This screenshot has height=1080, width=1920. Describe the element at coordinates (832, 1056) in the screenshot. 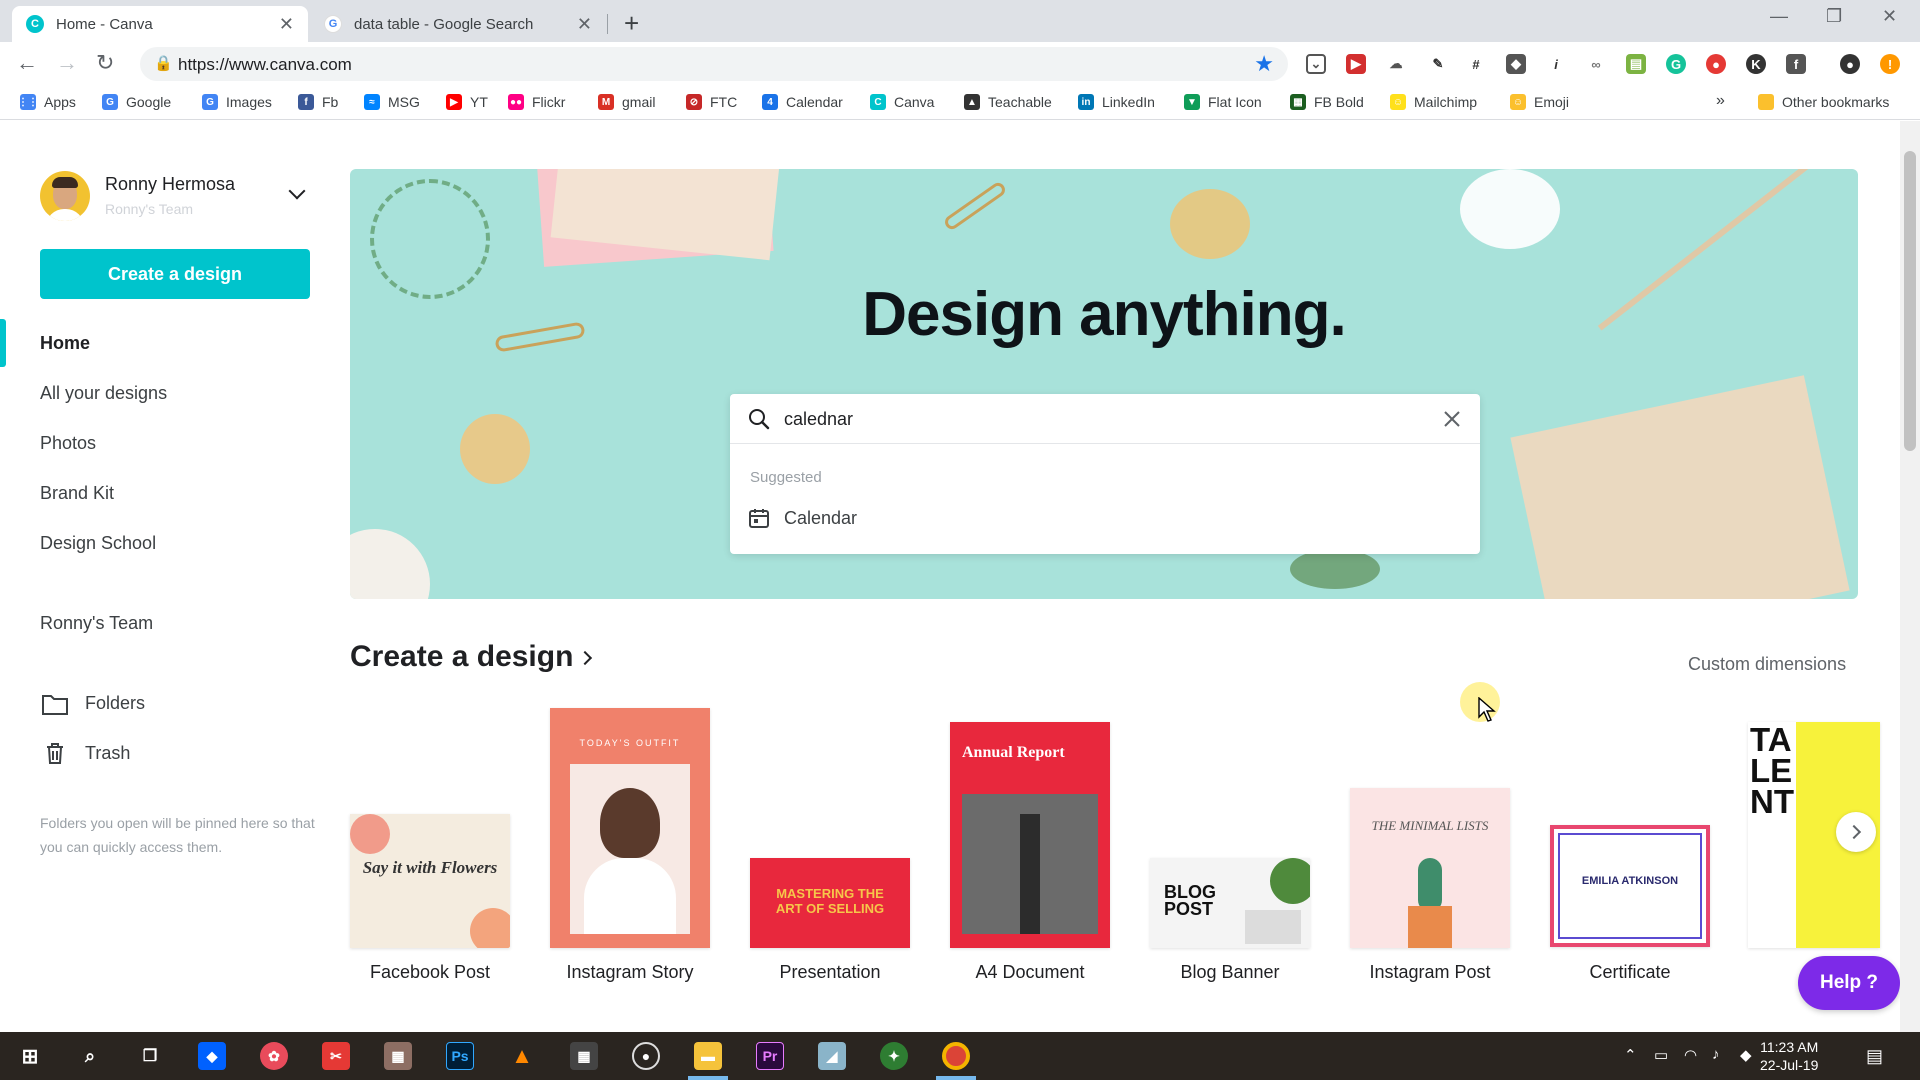

I see `app-icon: ◢` at that location.